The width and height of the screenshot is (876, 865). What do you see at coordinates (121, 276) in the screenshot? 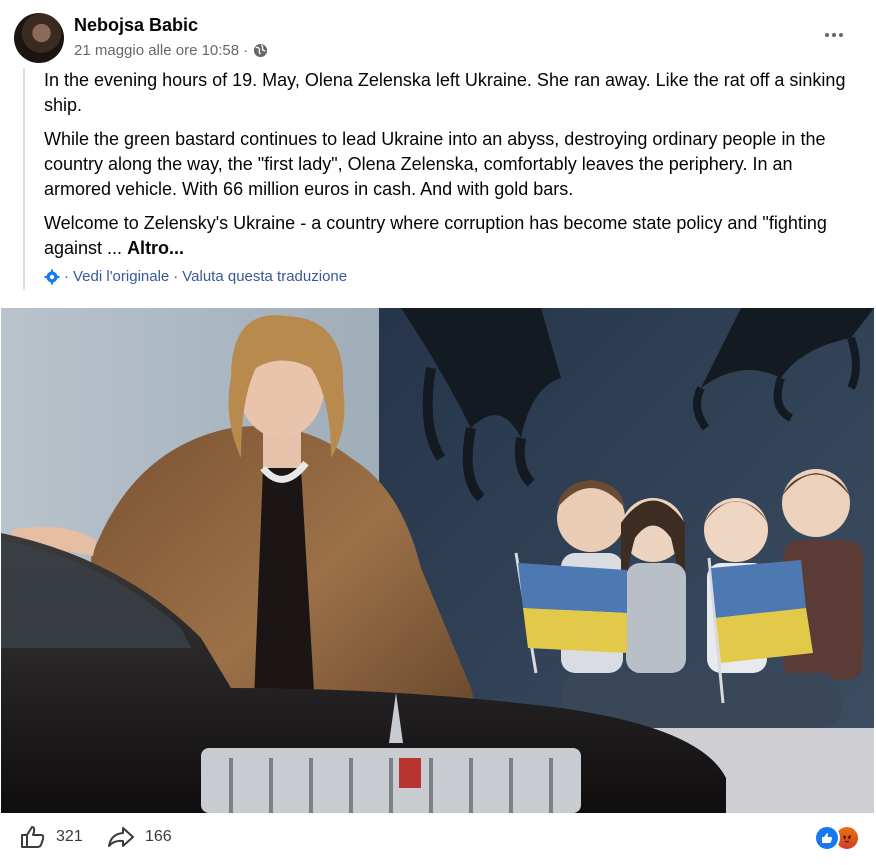
I see `view-original-link: Vedi l'originale` at bounding box center [121, 276].